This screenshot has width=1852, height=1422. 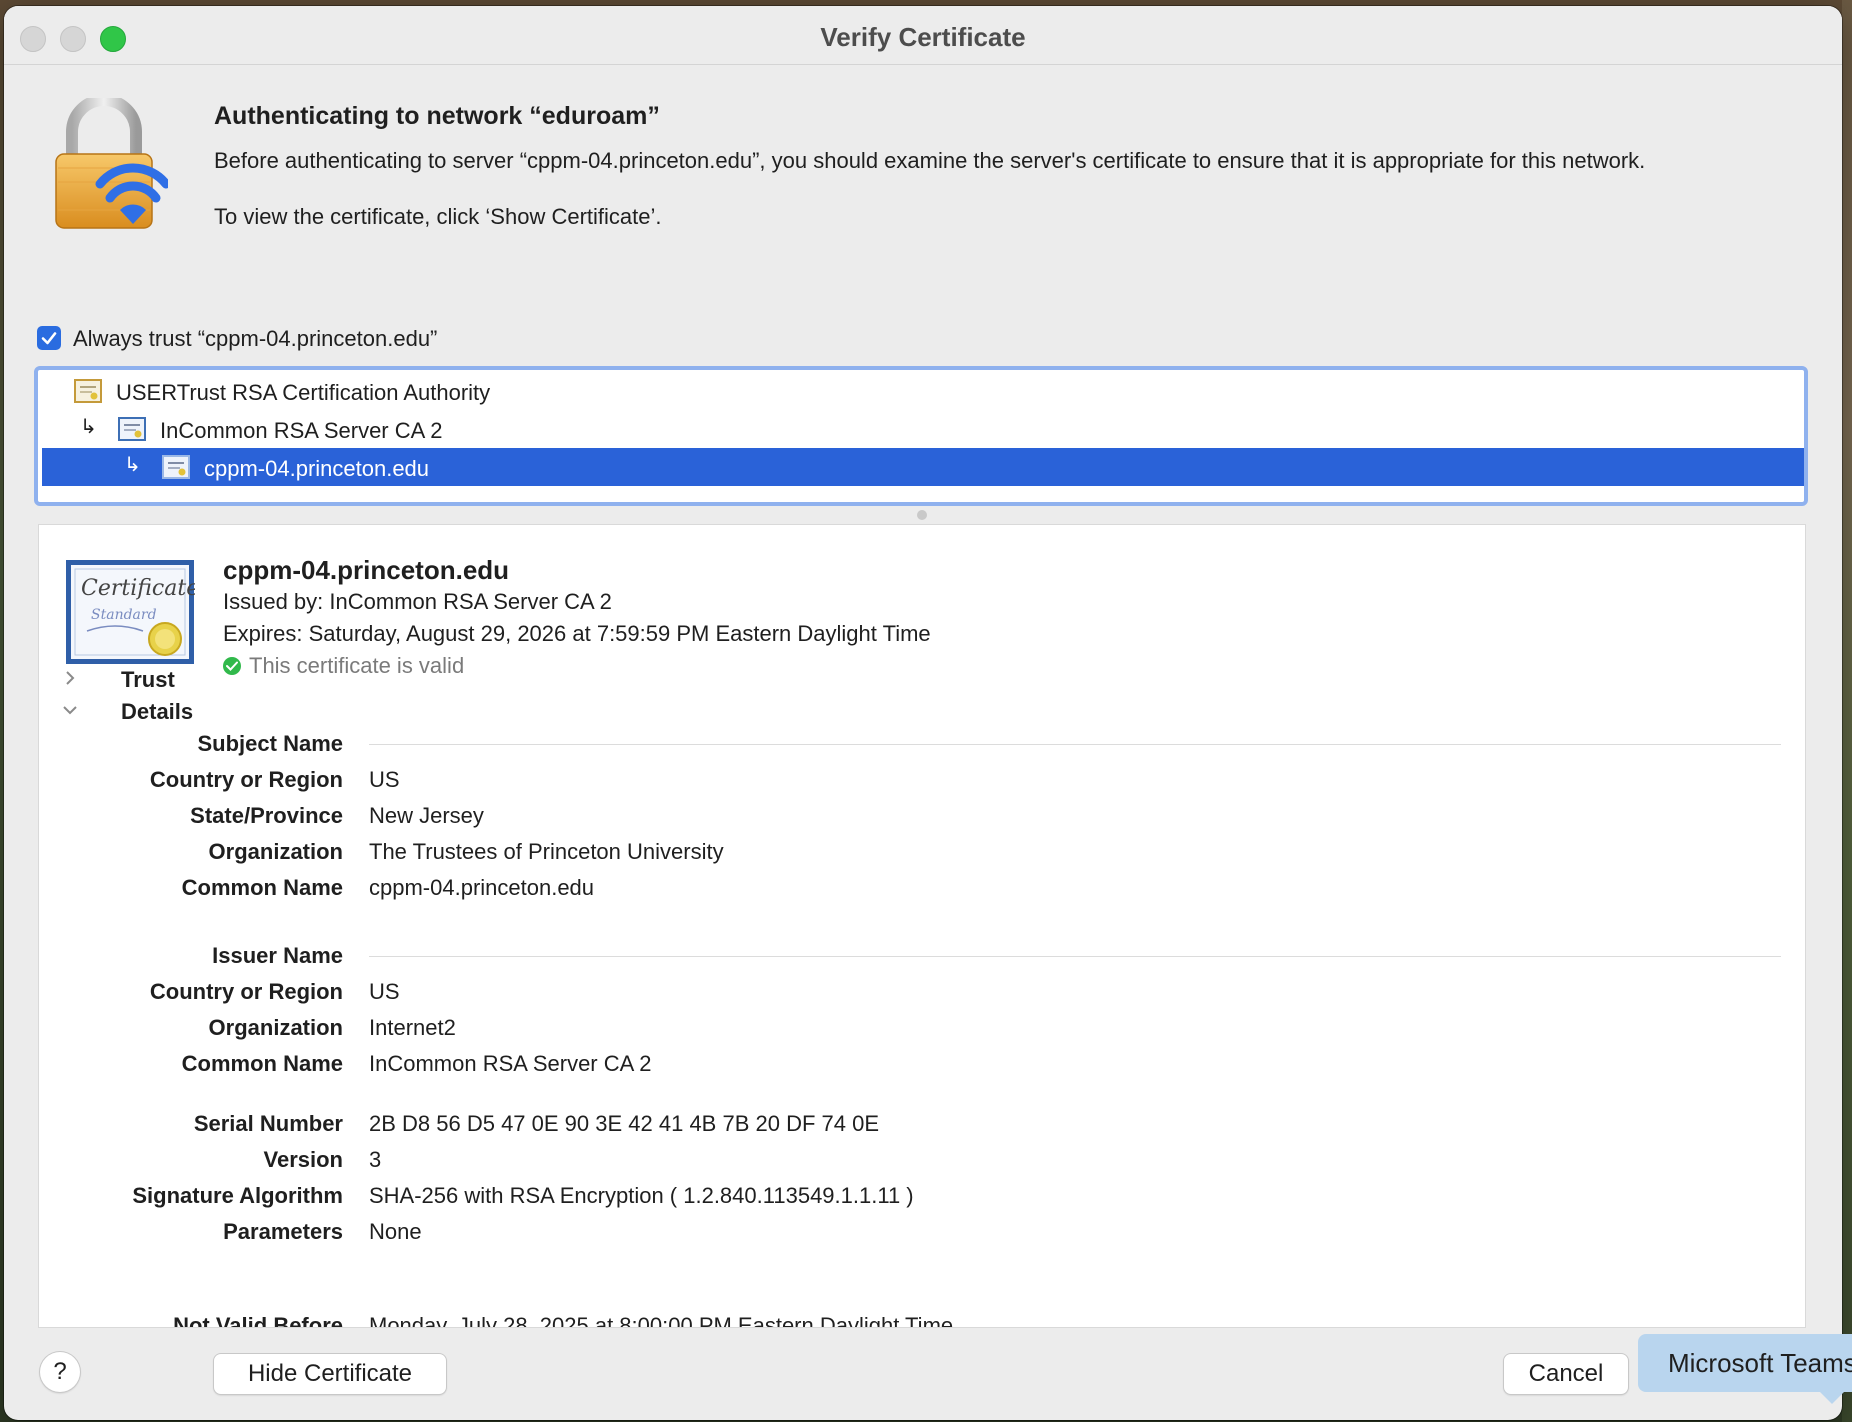 I want to click on field-label: Signature Algorithm, so click(x=237, y=1195).